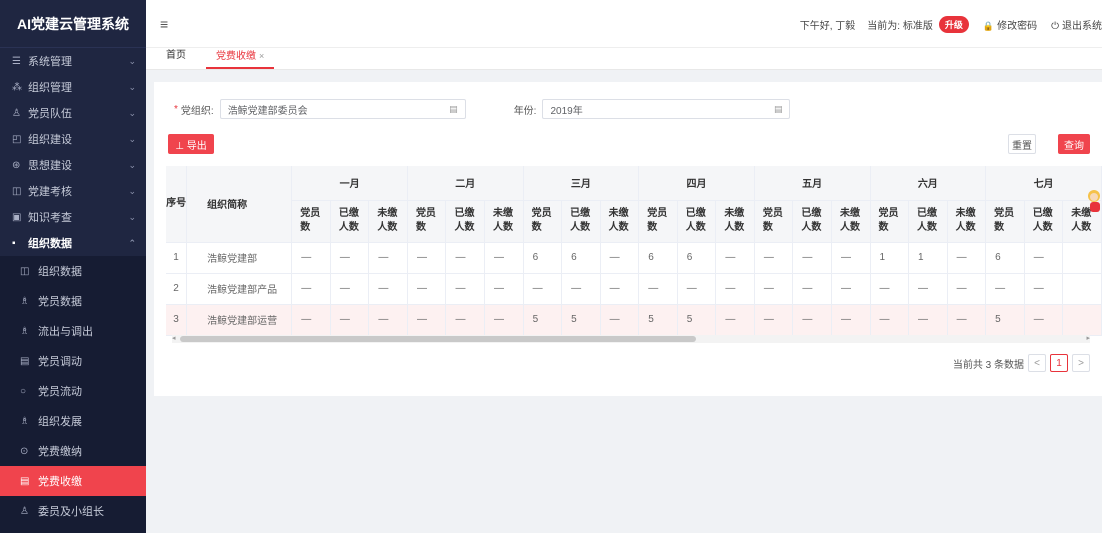  Describe the element at coordinates (1081, 363) in the screenshot. I see `next-page-button: >` at that location.